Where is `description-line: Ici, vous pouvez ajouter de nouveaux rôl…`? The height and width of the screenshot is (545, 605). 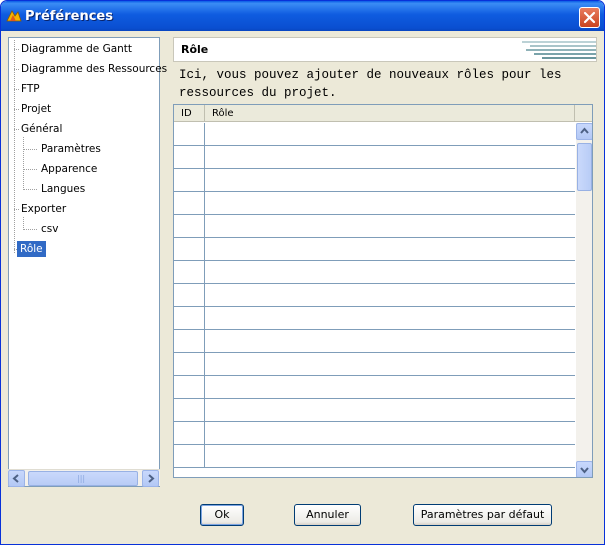
description-line: Ici, vous pouvez ajouter de nouveaux rôl… is located at coordinates (370, 75).